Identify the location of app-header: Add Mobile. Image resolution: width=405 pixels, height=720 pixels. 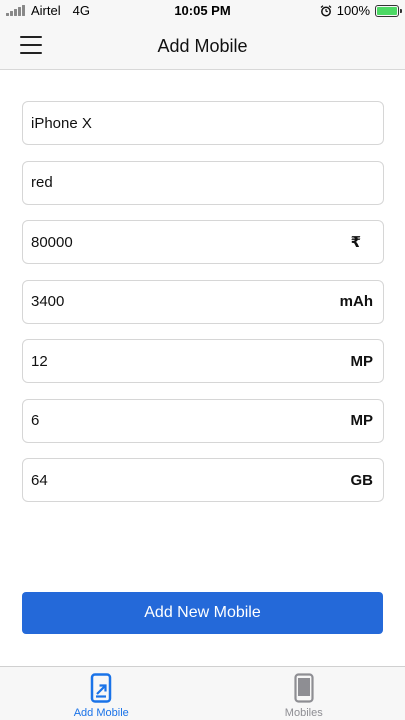
(202, 46).